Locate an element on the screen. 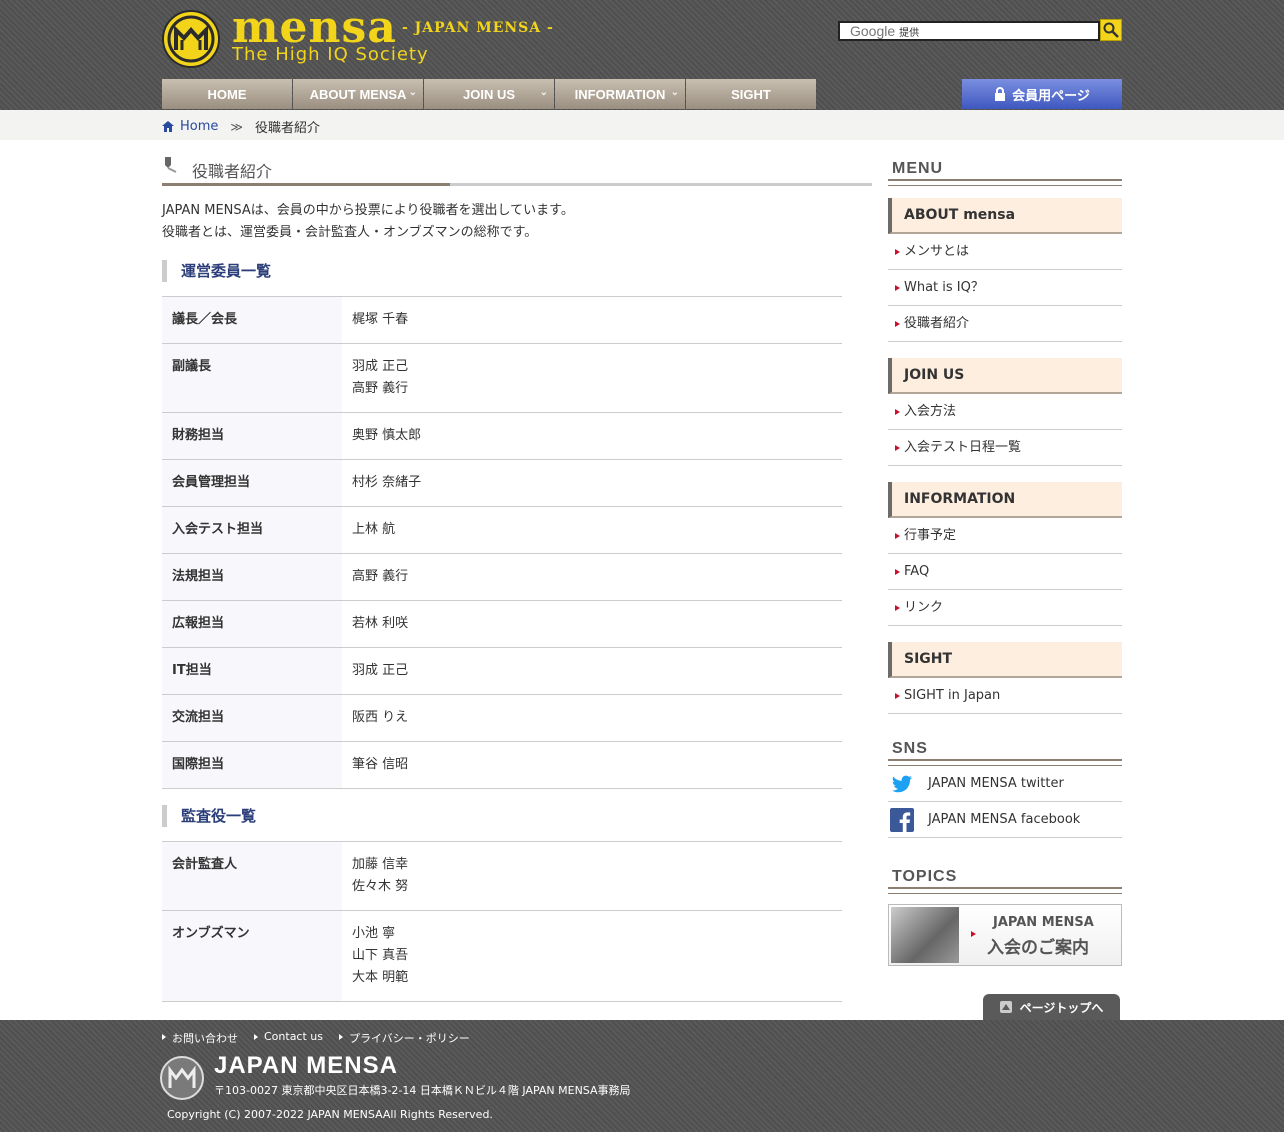  nav-home: HOME is located at coordinates (227, 94).